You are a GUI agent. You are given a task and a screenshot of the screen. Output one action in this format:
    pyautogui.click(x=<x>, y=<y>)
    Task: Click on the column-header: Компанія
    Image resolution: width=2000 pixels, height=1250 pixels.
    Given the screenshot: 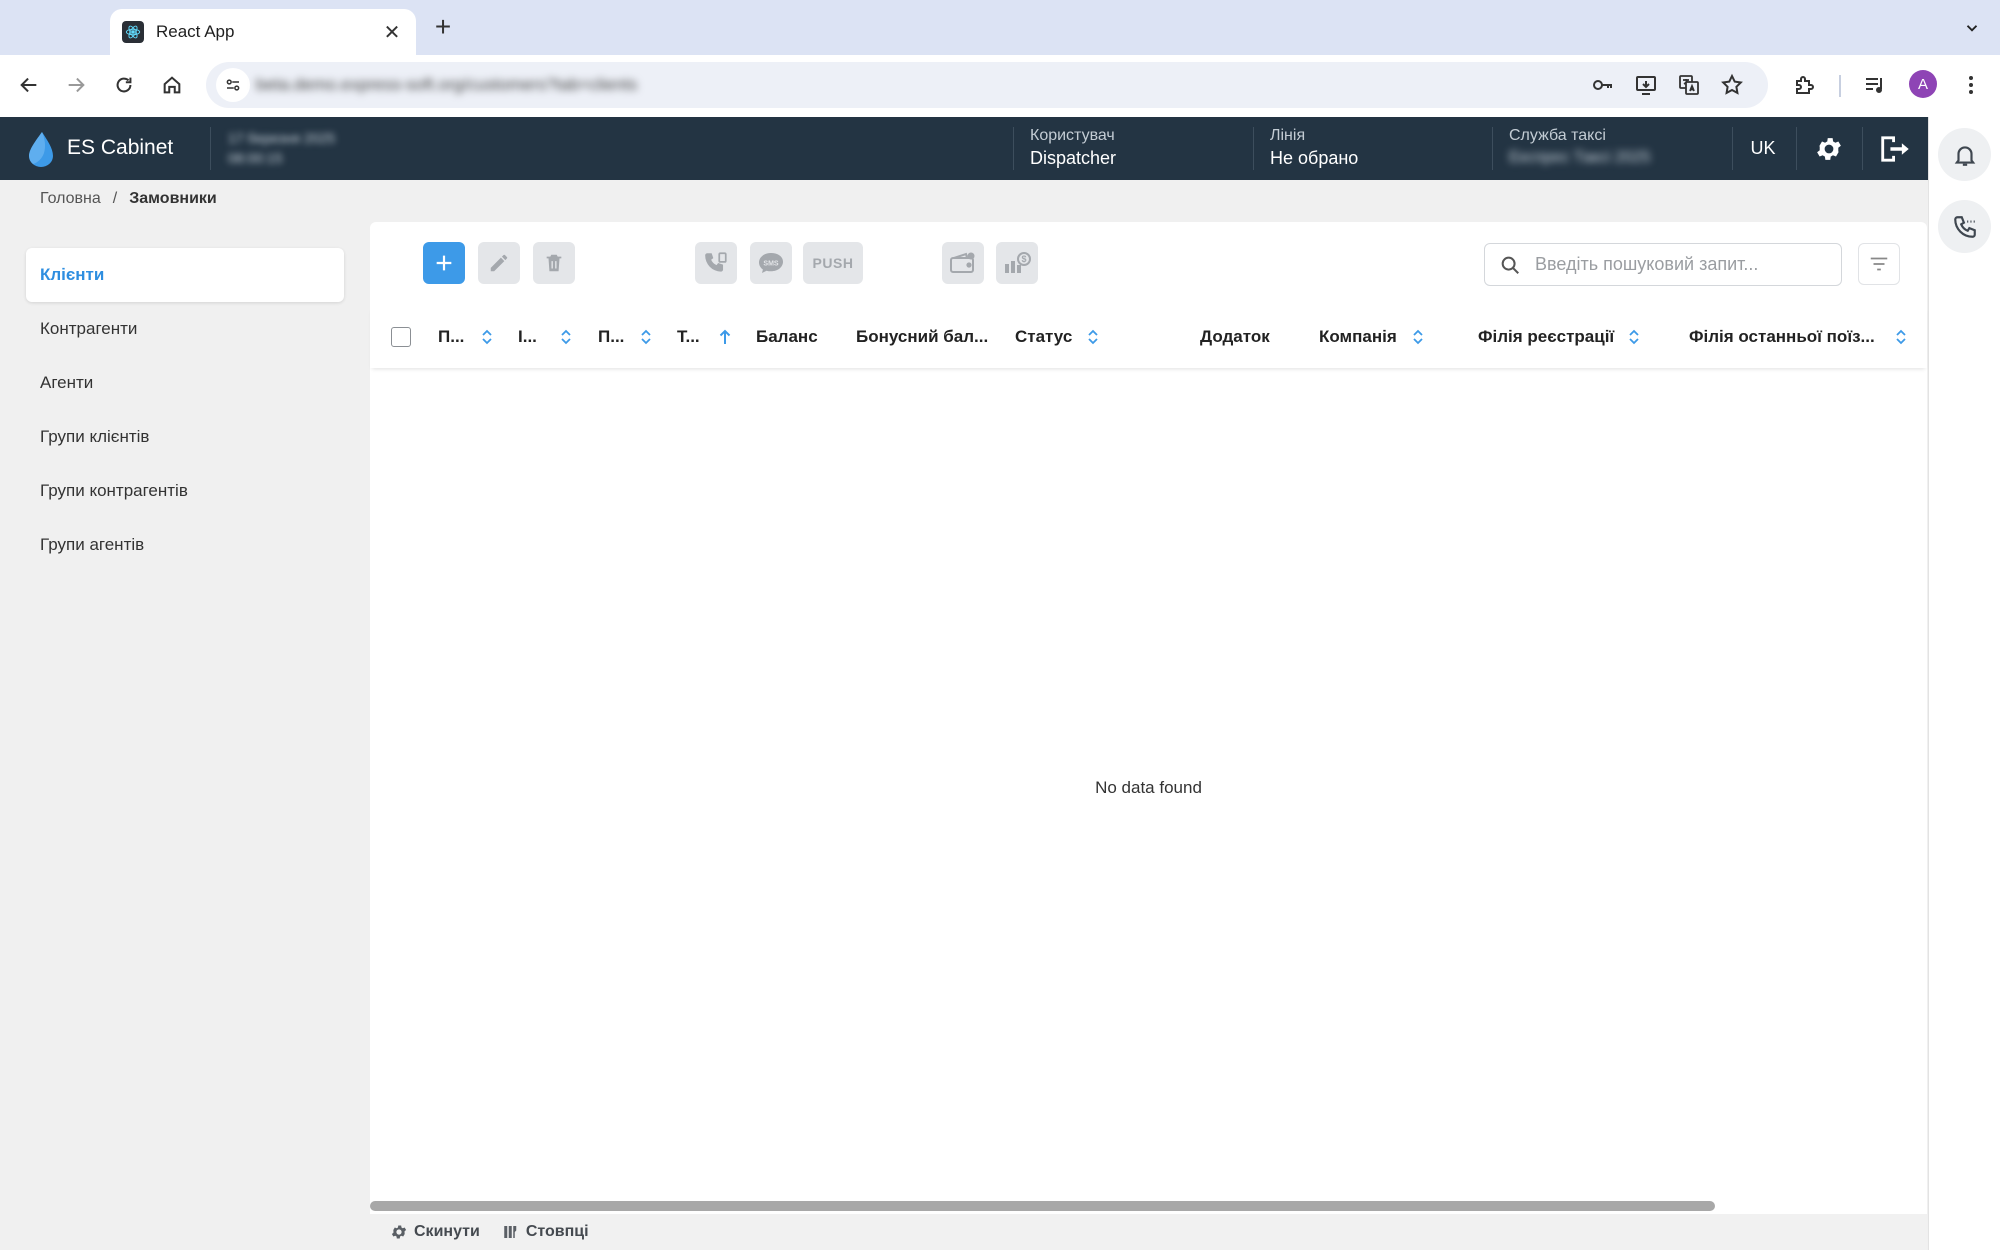 What is the action you would take?
    pyautogui.click(x=1358, y=337)
    